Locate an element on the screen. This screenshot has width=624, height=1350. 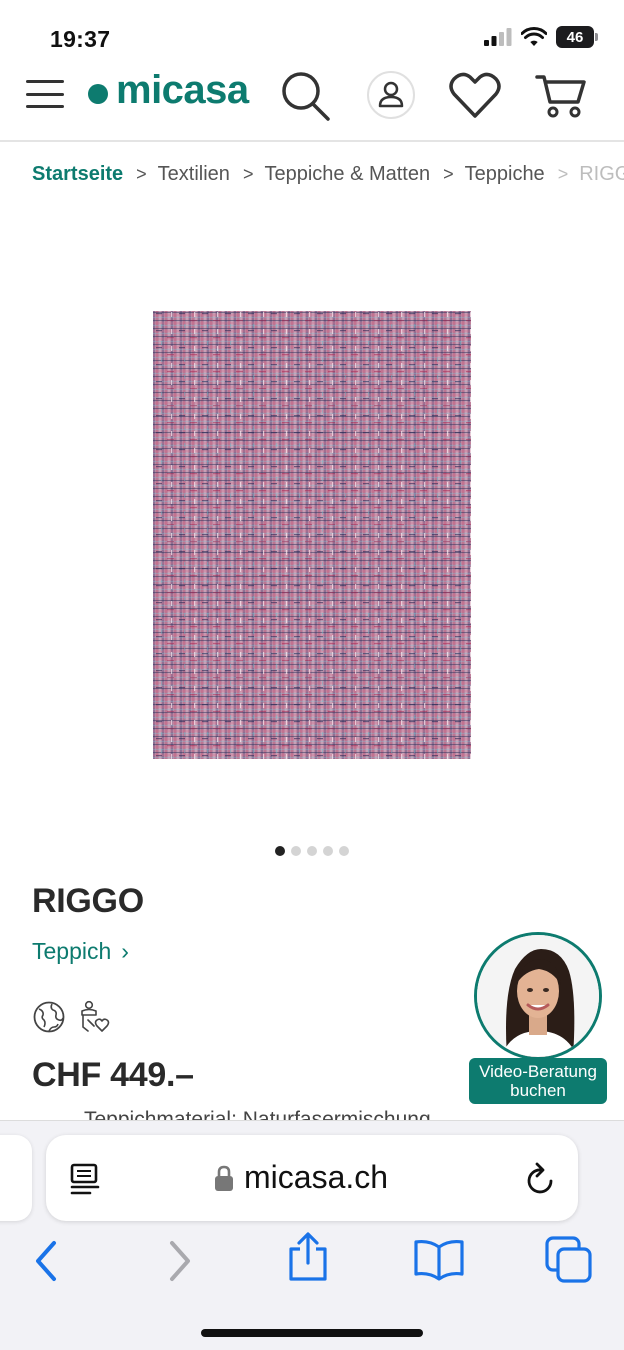
product-category-link: Teppich › is located at coordinates (80, 951).